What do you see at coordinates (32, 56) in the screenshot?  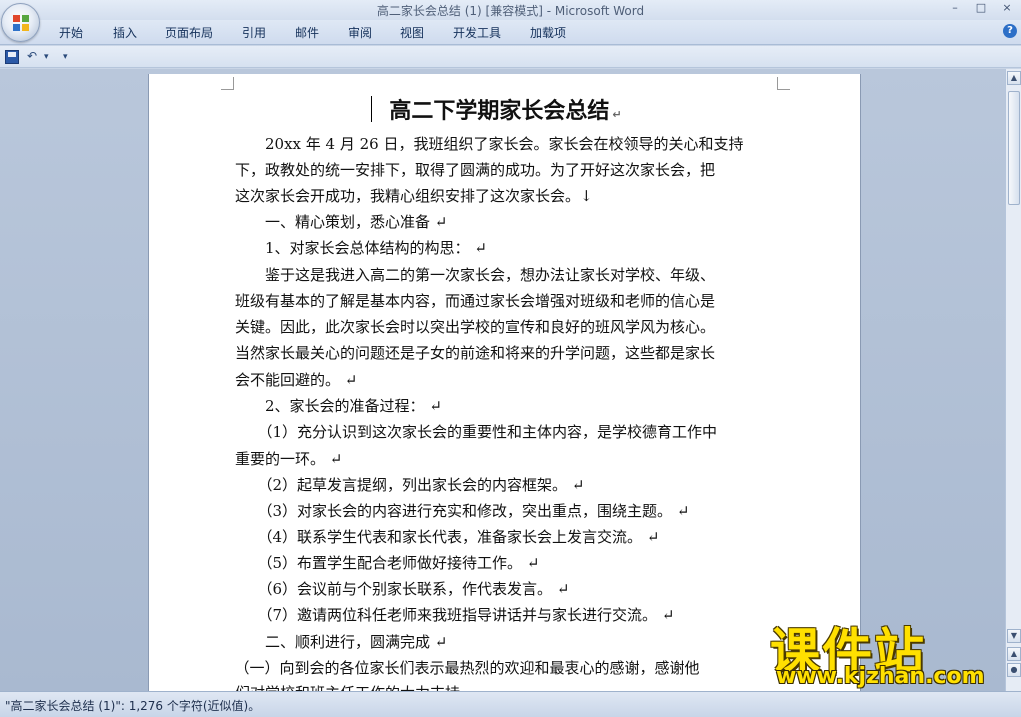 I see `undo-icon: ↶` at bounding box center [32, 56].